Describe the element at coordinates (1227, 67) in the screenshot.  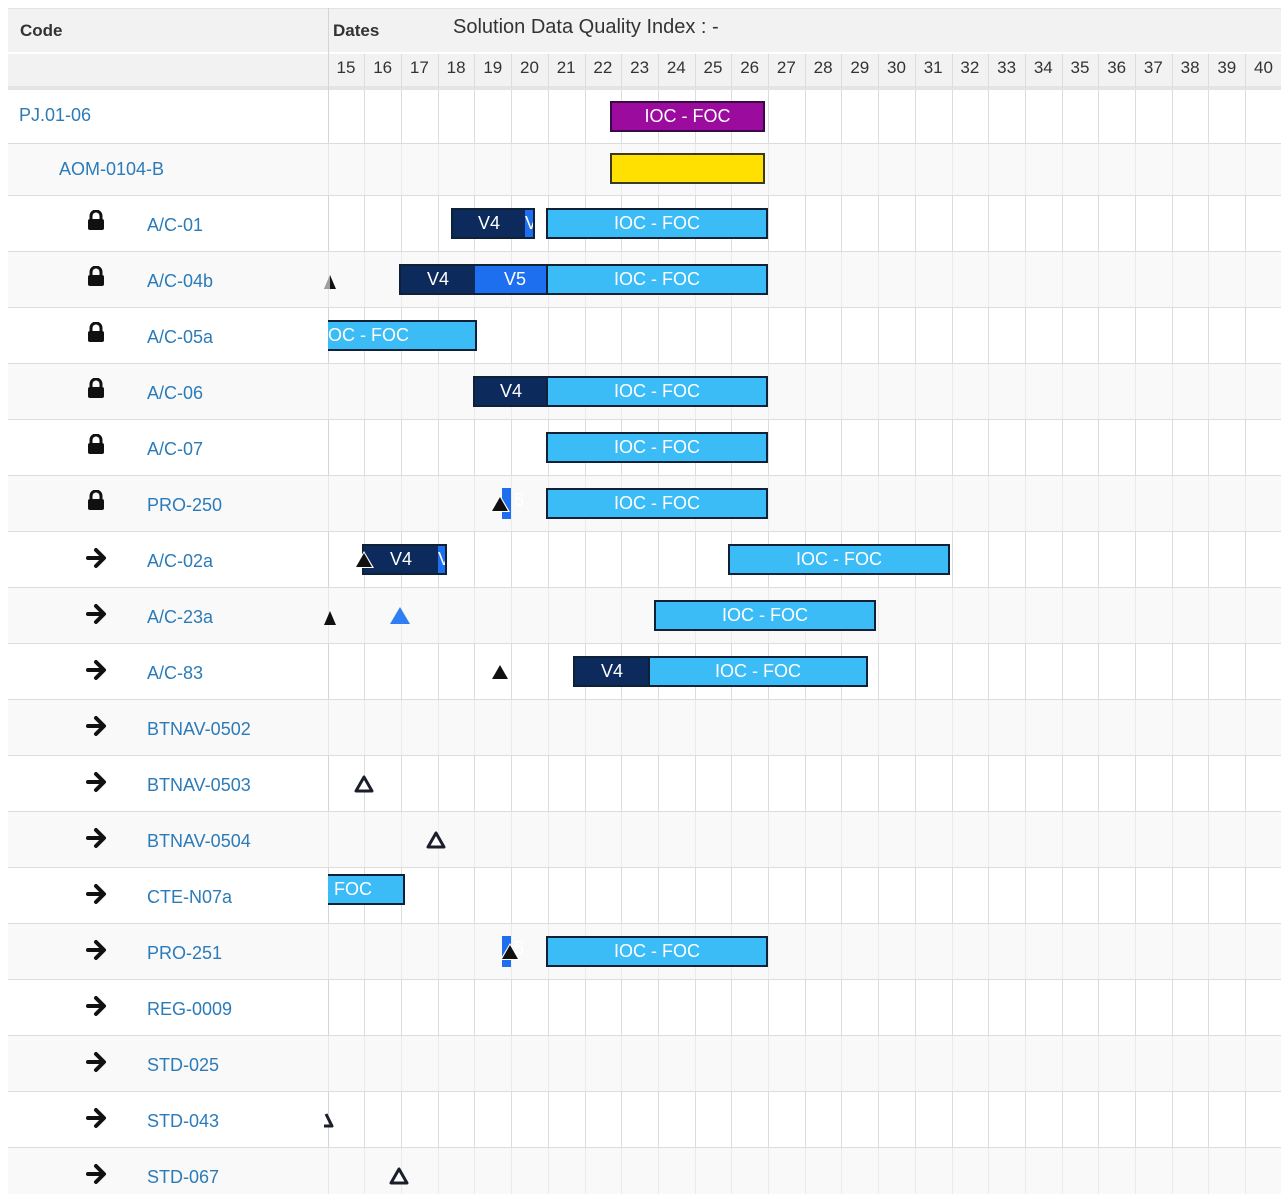
I see `week-label: 39` at that location.